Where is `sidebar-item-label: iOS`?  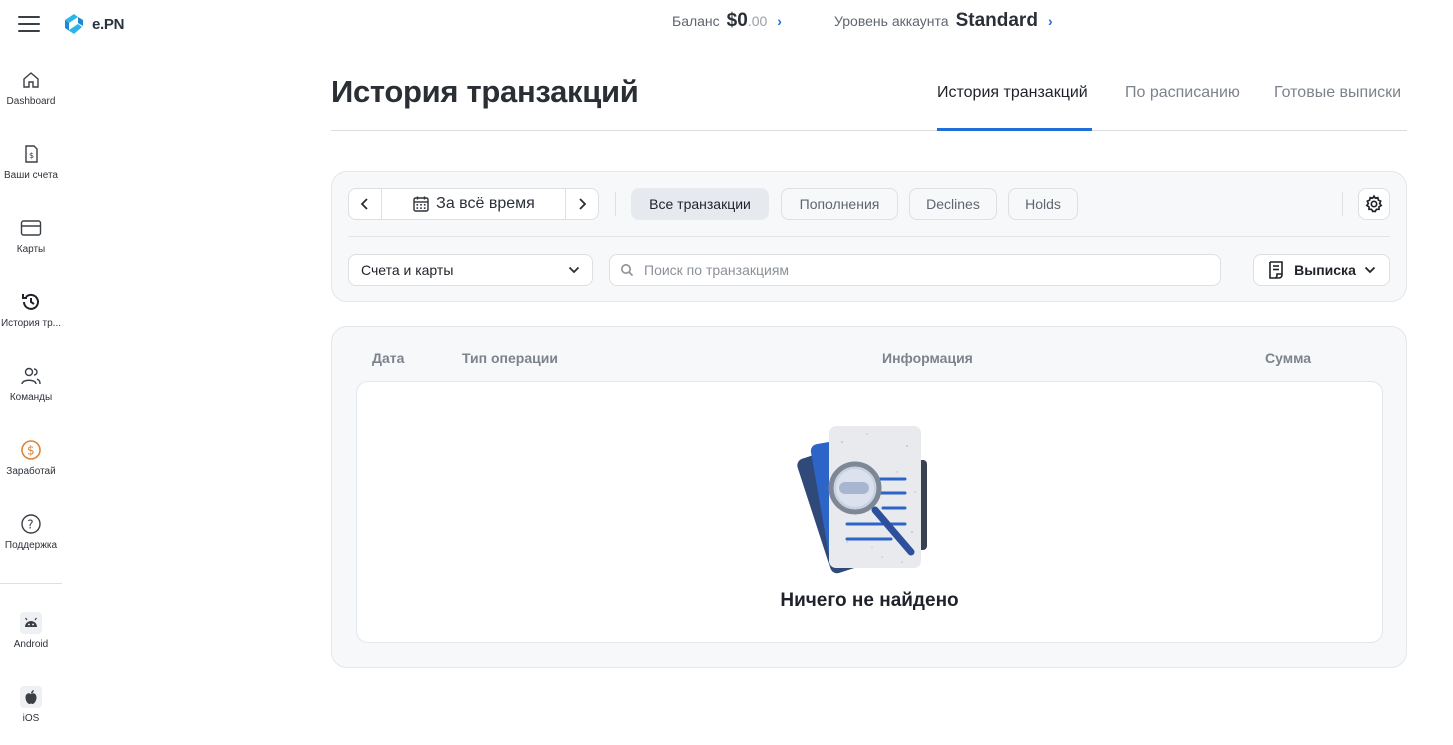
sidebar-item-label: iOS is located at coordinates (31, 718).